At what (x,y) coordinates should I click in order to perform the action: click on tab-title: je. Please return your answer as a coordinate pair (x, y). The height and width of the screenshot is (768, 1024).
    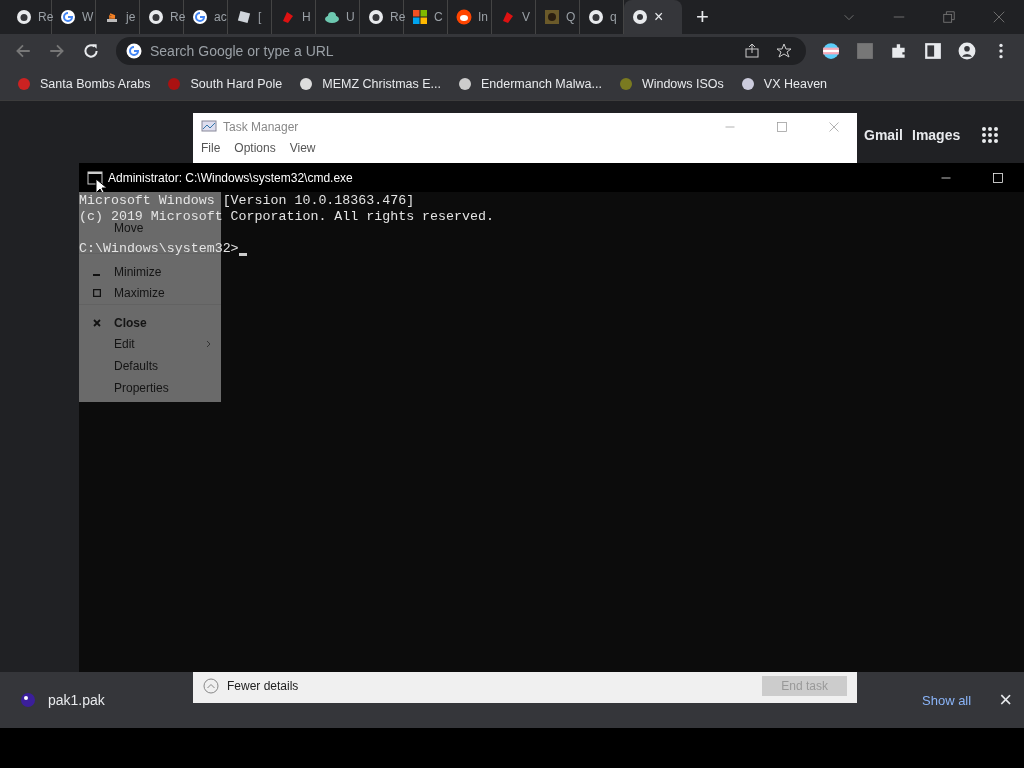
    Looking at the image, I should click on (131, 17).